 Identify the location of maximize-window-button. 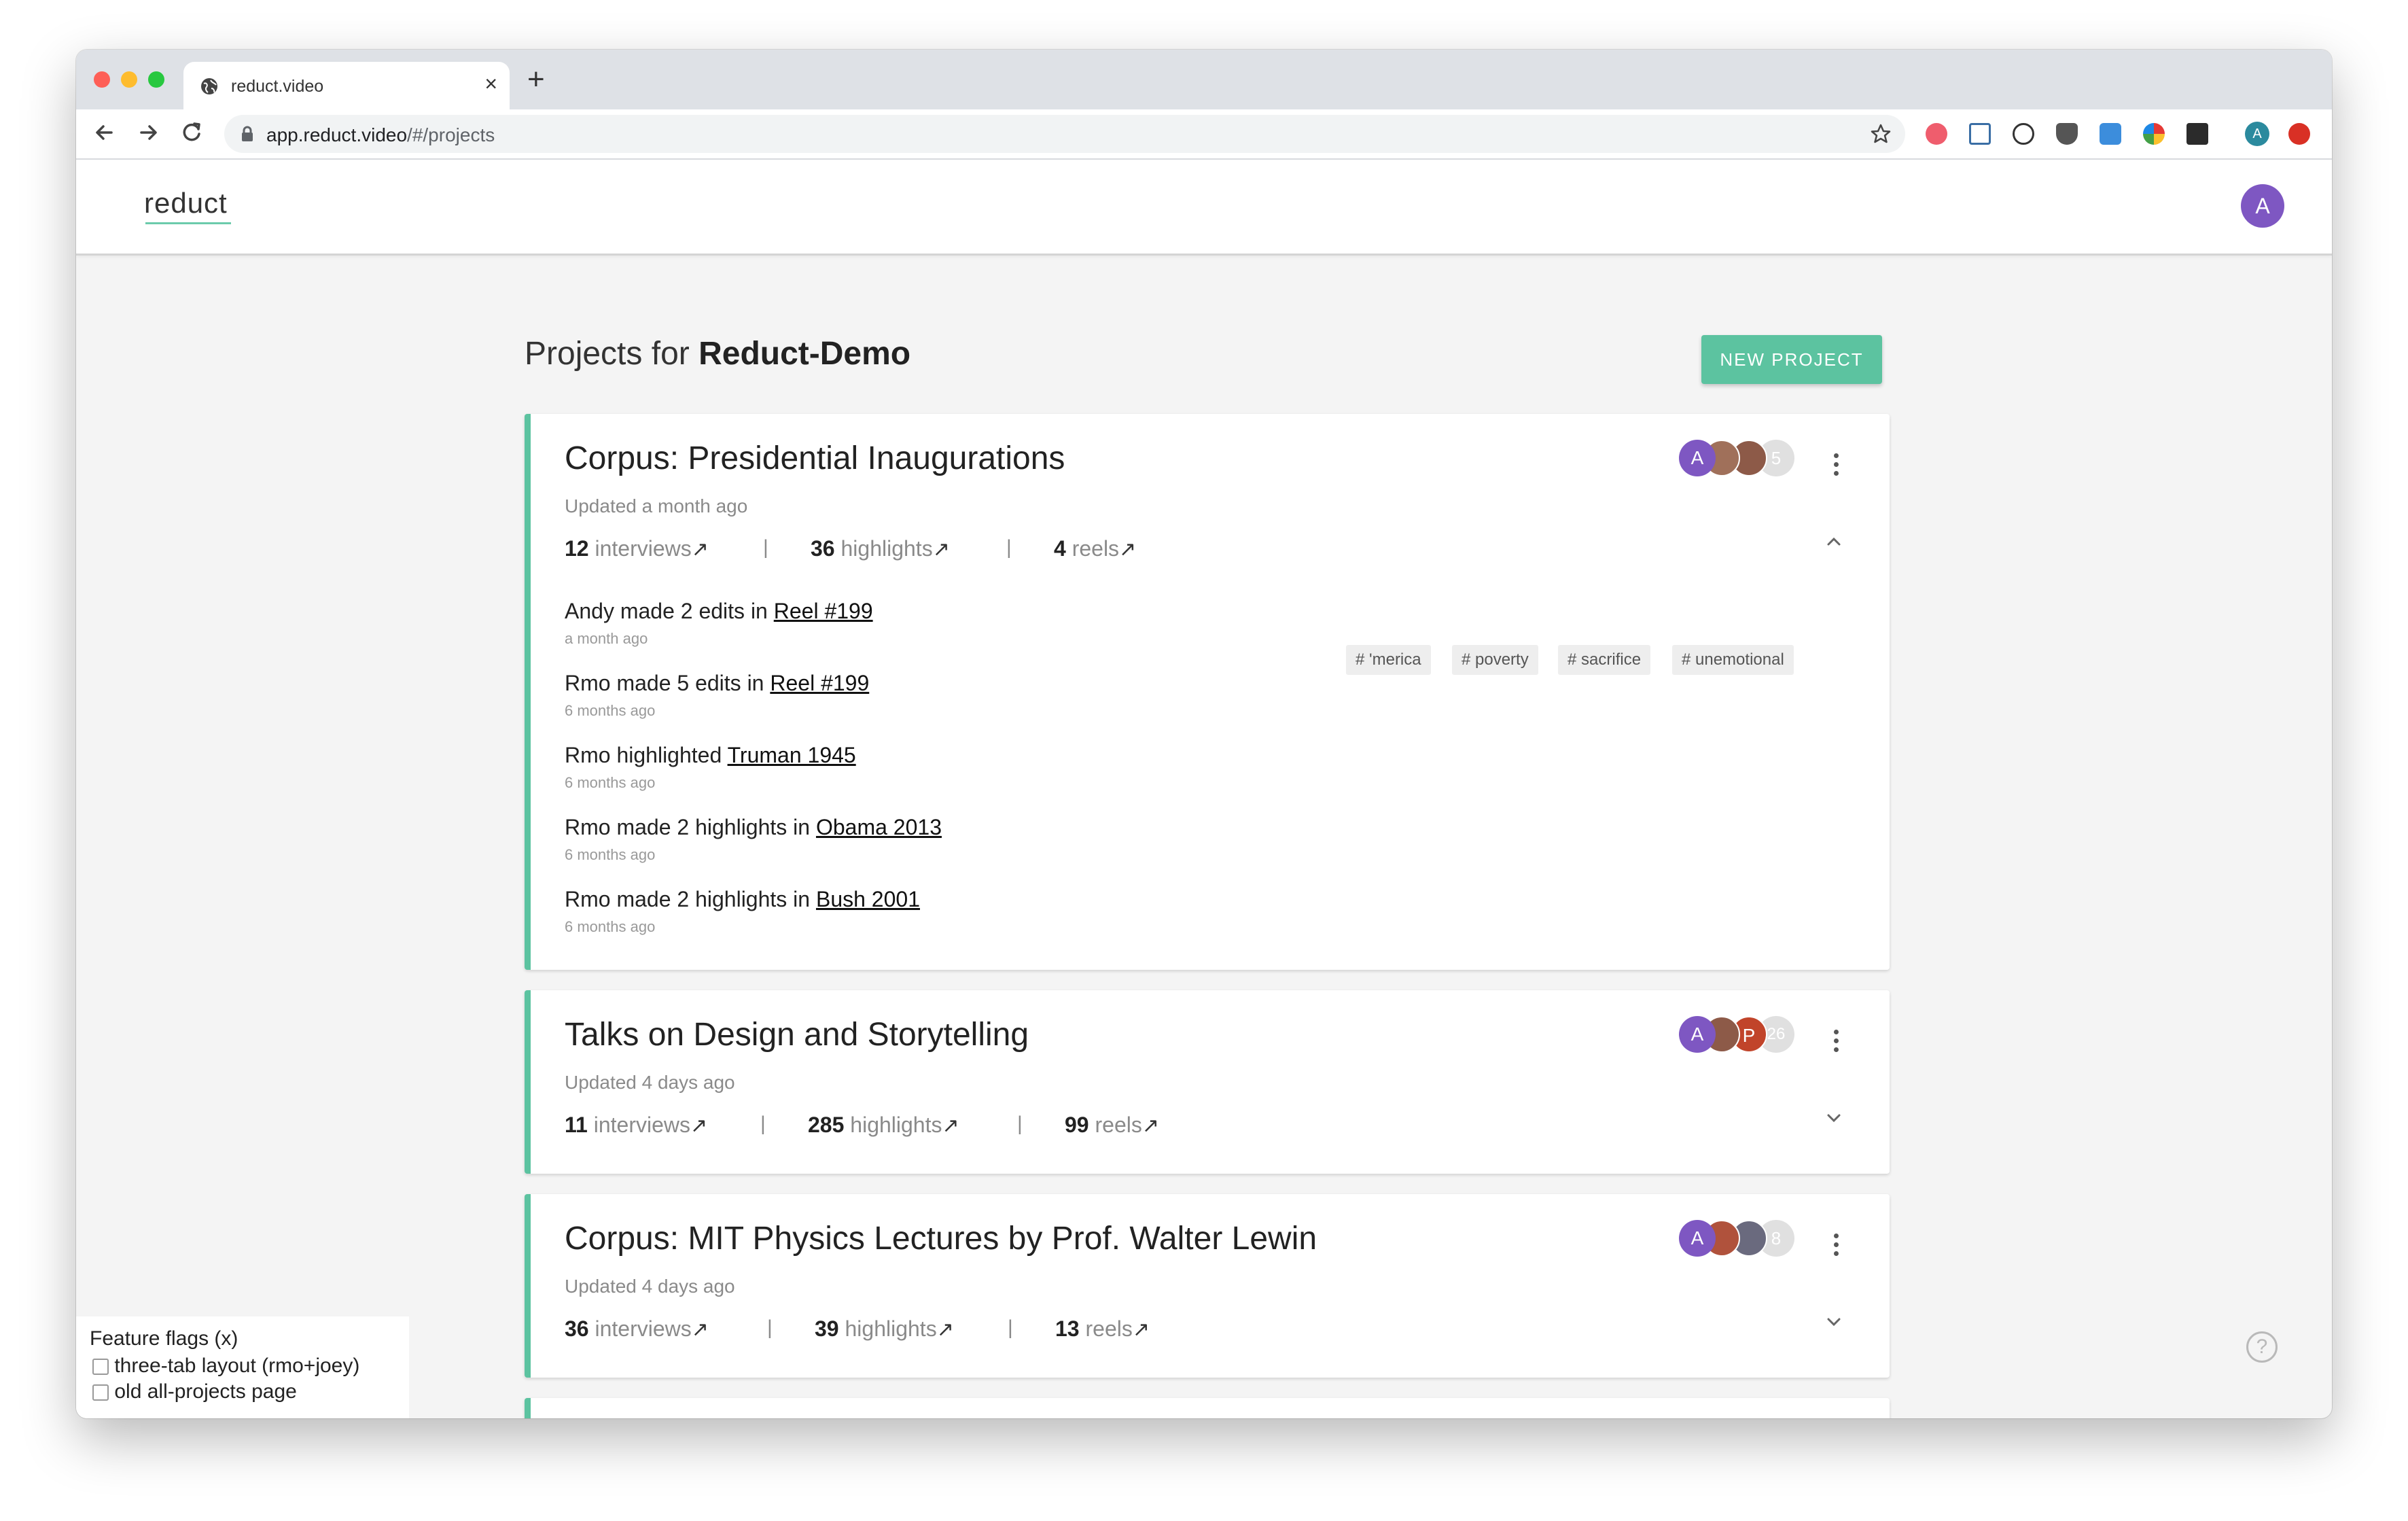
(156, 79).